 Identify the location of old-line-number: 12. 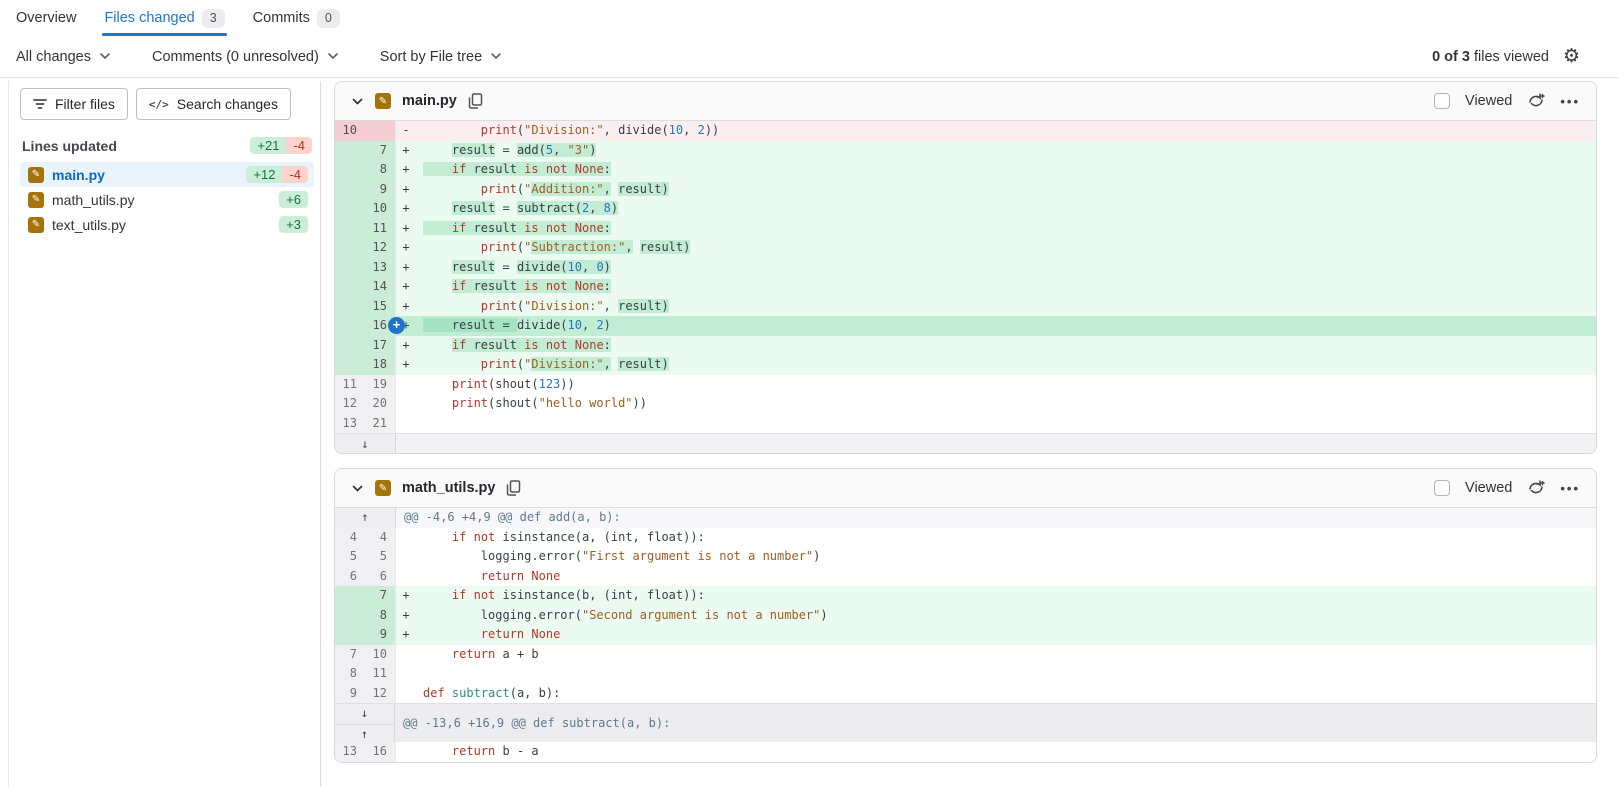
(350, 404).